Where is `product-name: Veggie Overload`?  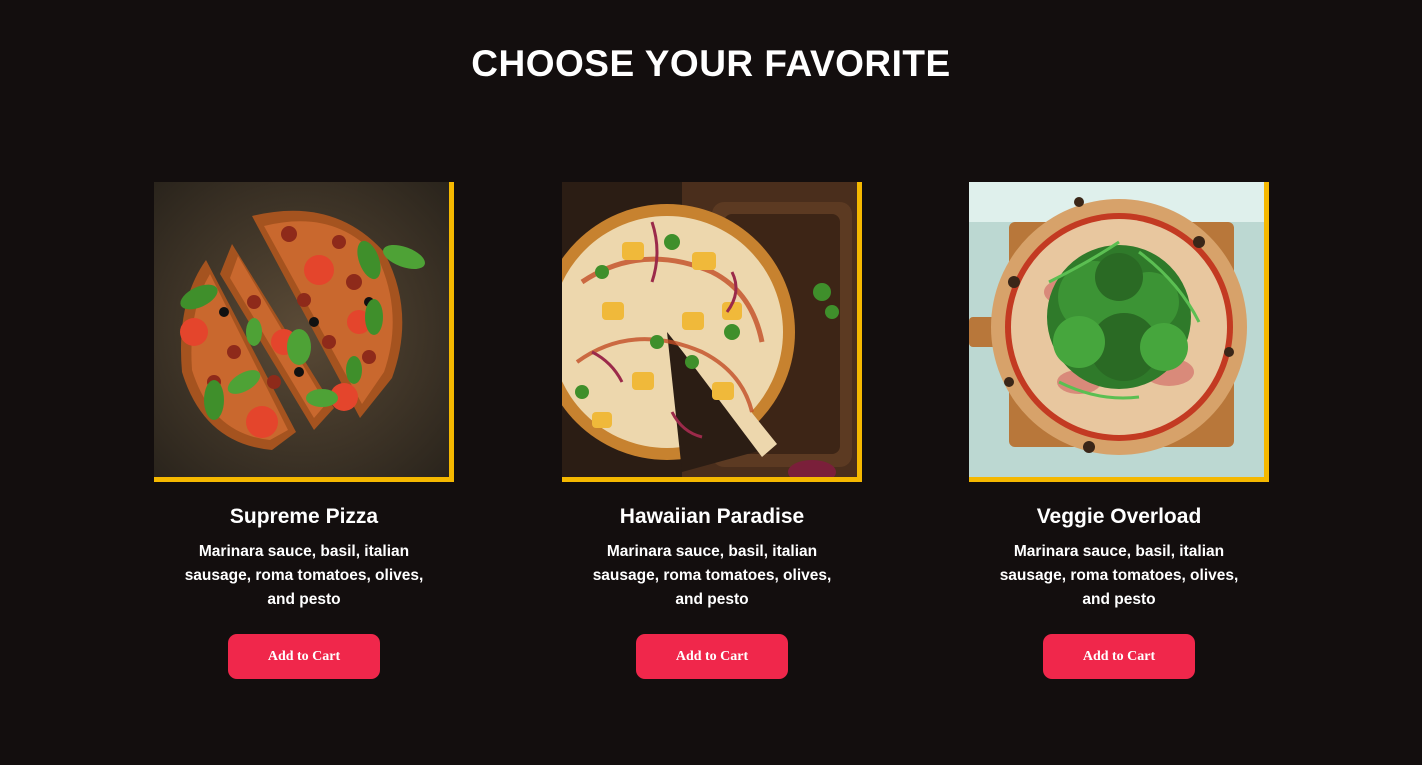
product-name: Veggie Overload is located at coordinates (1119, 516).